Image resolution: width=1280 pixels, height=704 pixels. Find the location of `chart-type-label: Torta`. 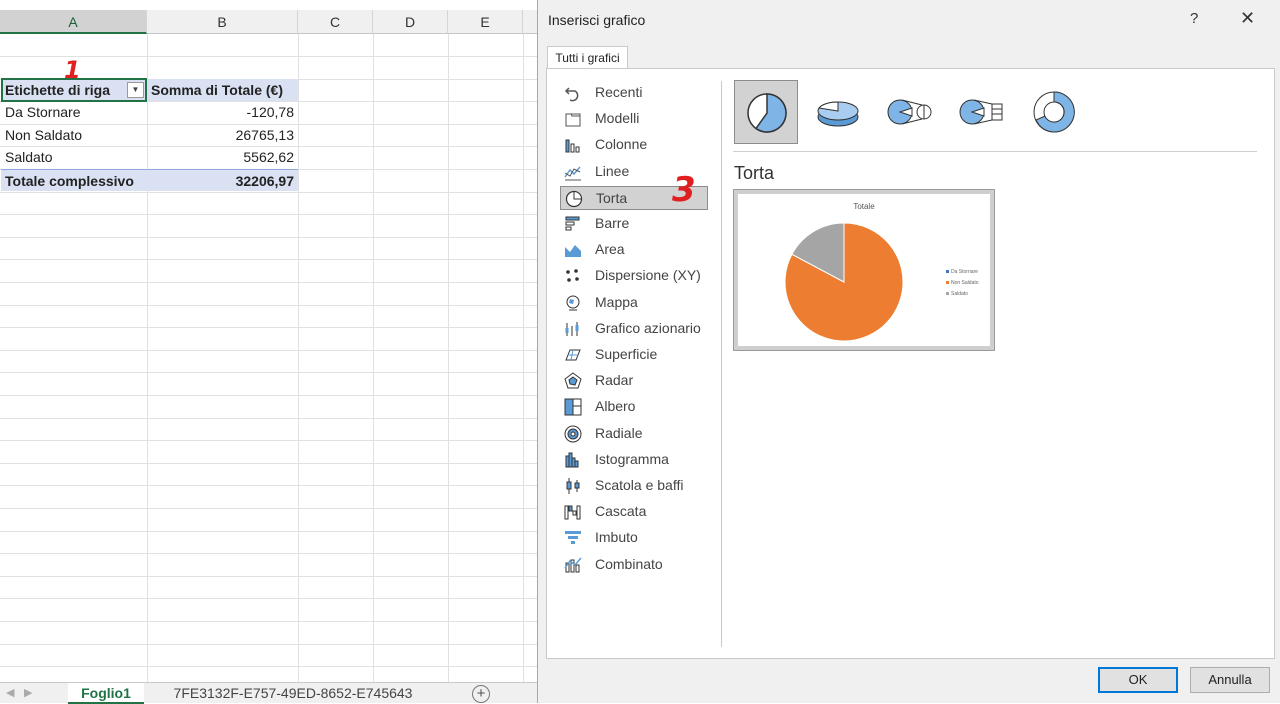

chart-type-label: Torta is located at coordinates (612, 197).